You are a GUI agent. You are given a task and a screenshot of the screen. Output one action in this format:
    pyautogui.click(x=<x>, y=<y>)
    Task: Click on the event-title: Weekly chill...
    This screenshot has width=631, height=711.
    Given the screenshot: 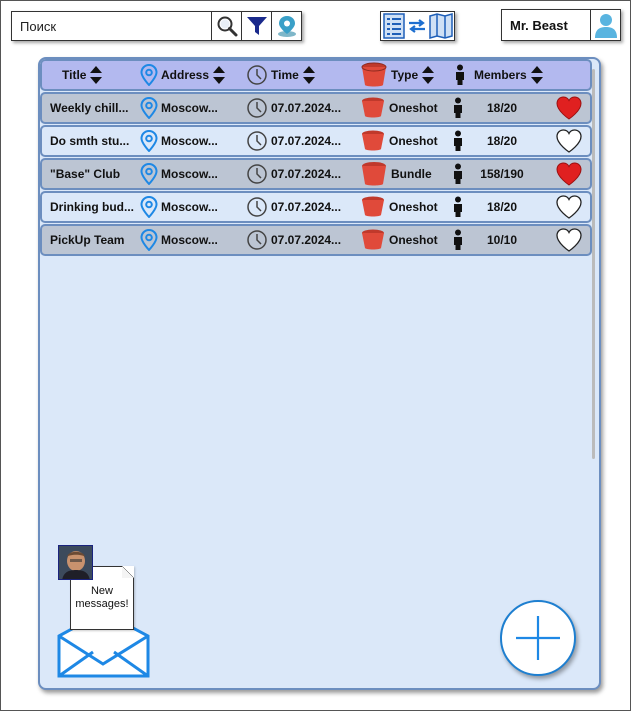 What is the action you would take?
    pyautogui.click(x=89, y=108)
    